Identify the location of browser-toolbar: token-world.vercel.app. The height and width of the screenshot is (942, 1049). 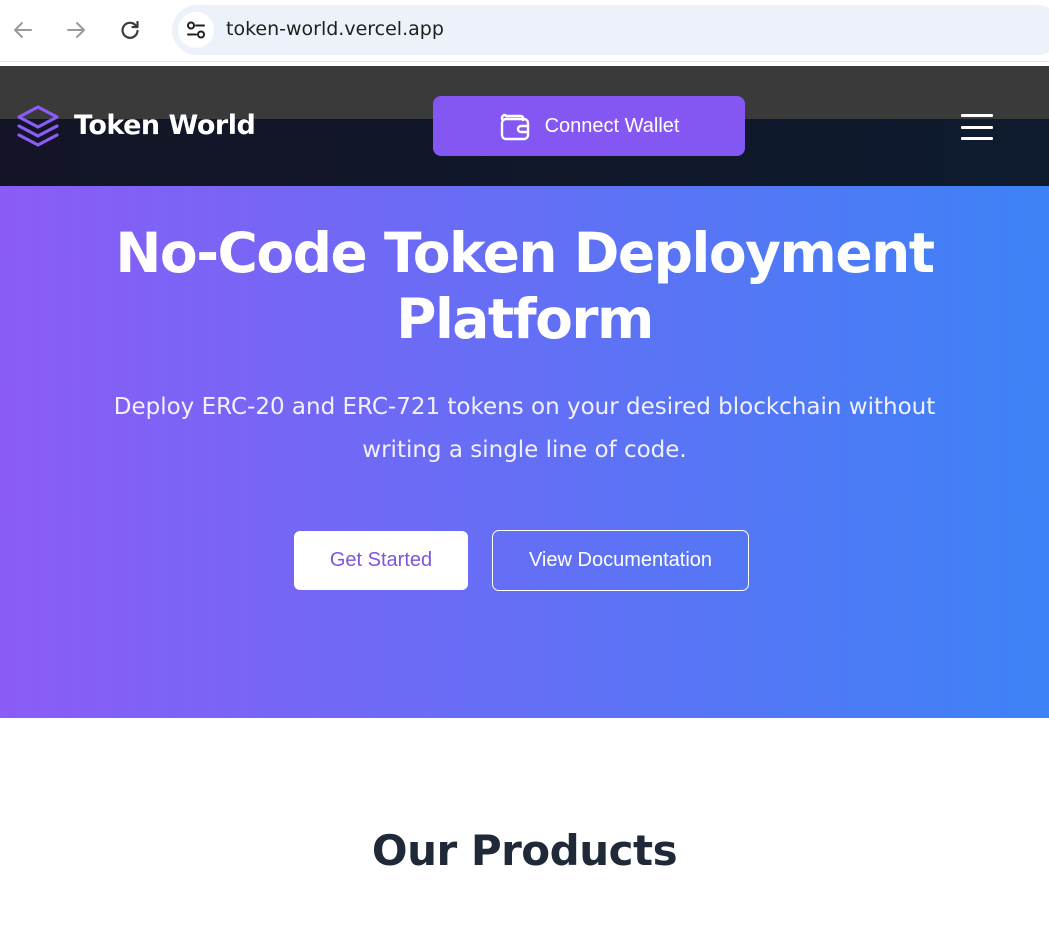
(524, 31).